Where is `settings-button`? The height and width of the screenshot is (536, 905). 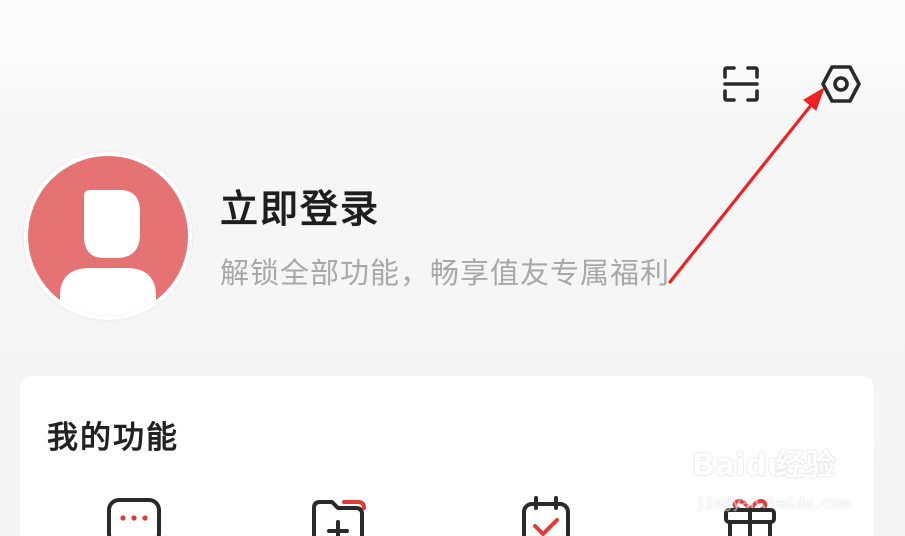
settings-button is located at coordinates (841, 84).